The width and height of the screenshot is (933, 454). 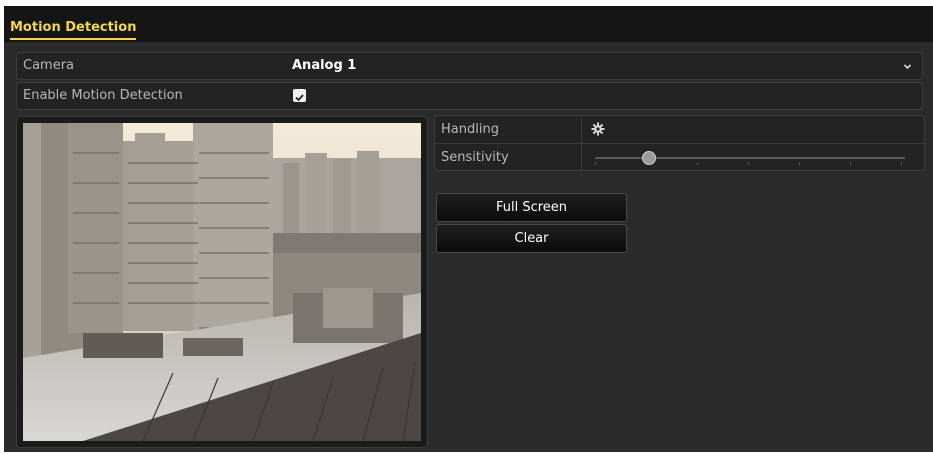 I want to click on enable-motion-checkbox, so click(x=299, y=95).